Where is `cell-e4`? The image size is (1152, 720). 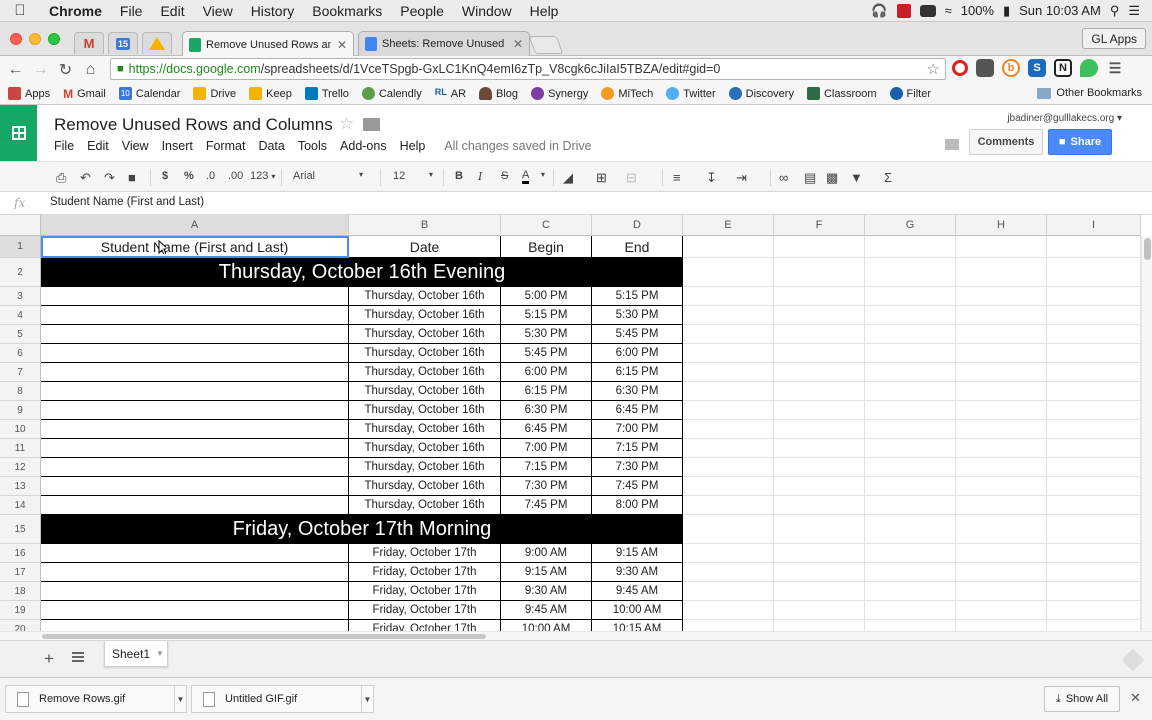
cell-e4 is located at coordinates (728, 315).